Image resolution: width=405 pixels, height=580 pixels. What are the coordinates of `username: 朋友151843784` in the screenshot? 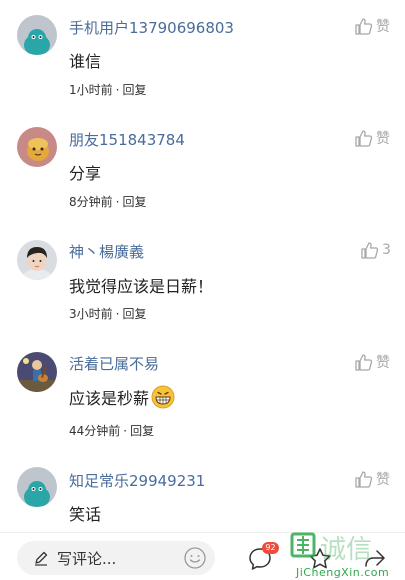 It's located at (127, 139).